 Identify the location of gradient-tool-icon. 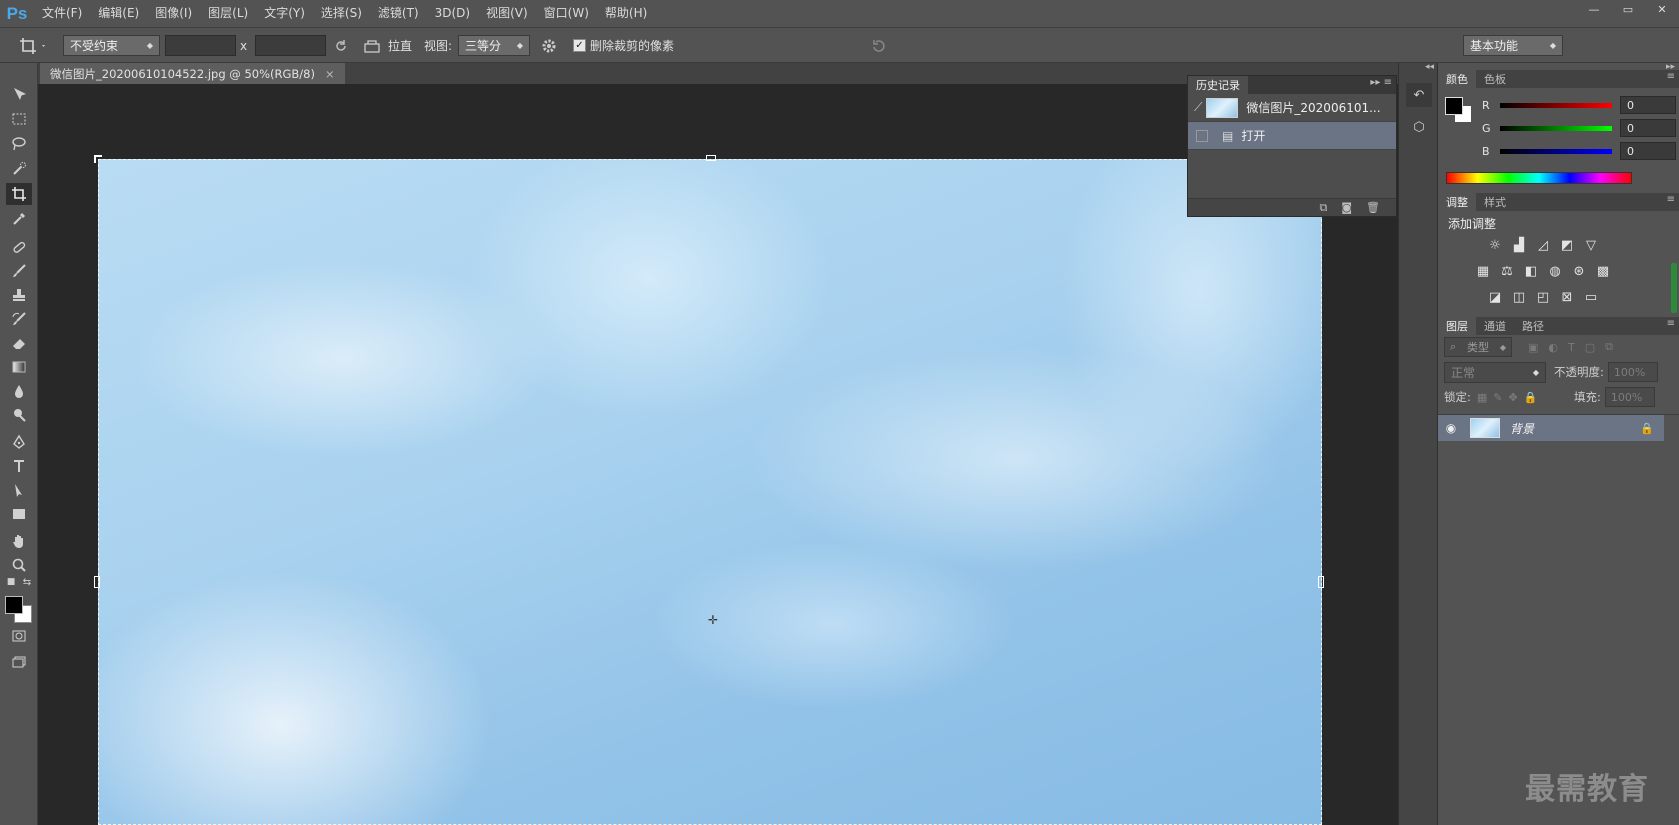
(19, 367).